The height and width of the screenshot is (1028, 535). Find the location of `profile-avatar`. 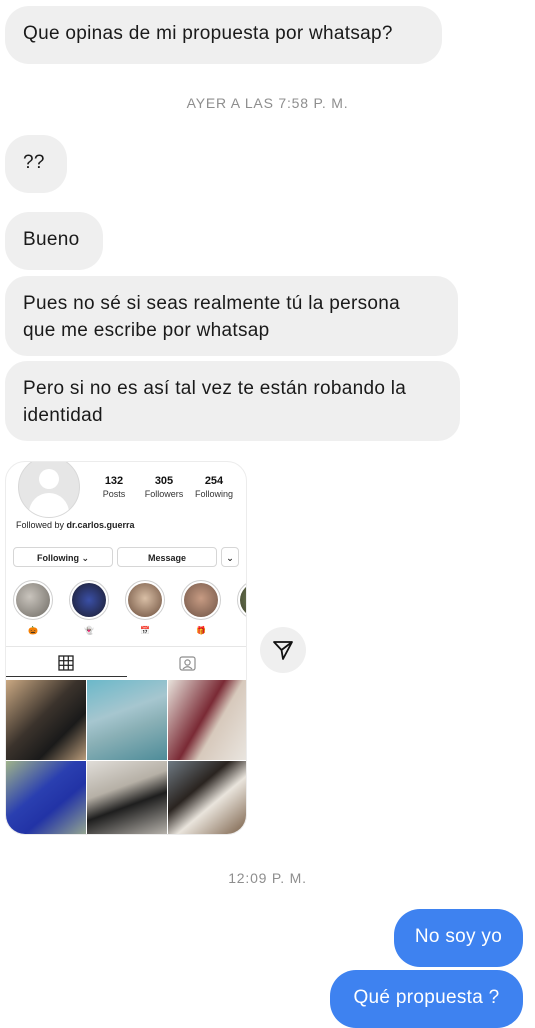

profile-avatar is located at coordinates (49, 490).